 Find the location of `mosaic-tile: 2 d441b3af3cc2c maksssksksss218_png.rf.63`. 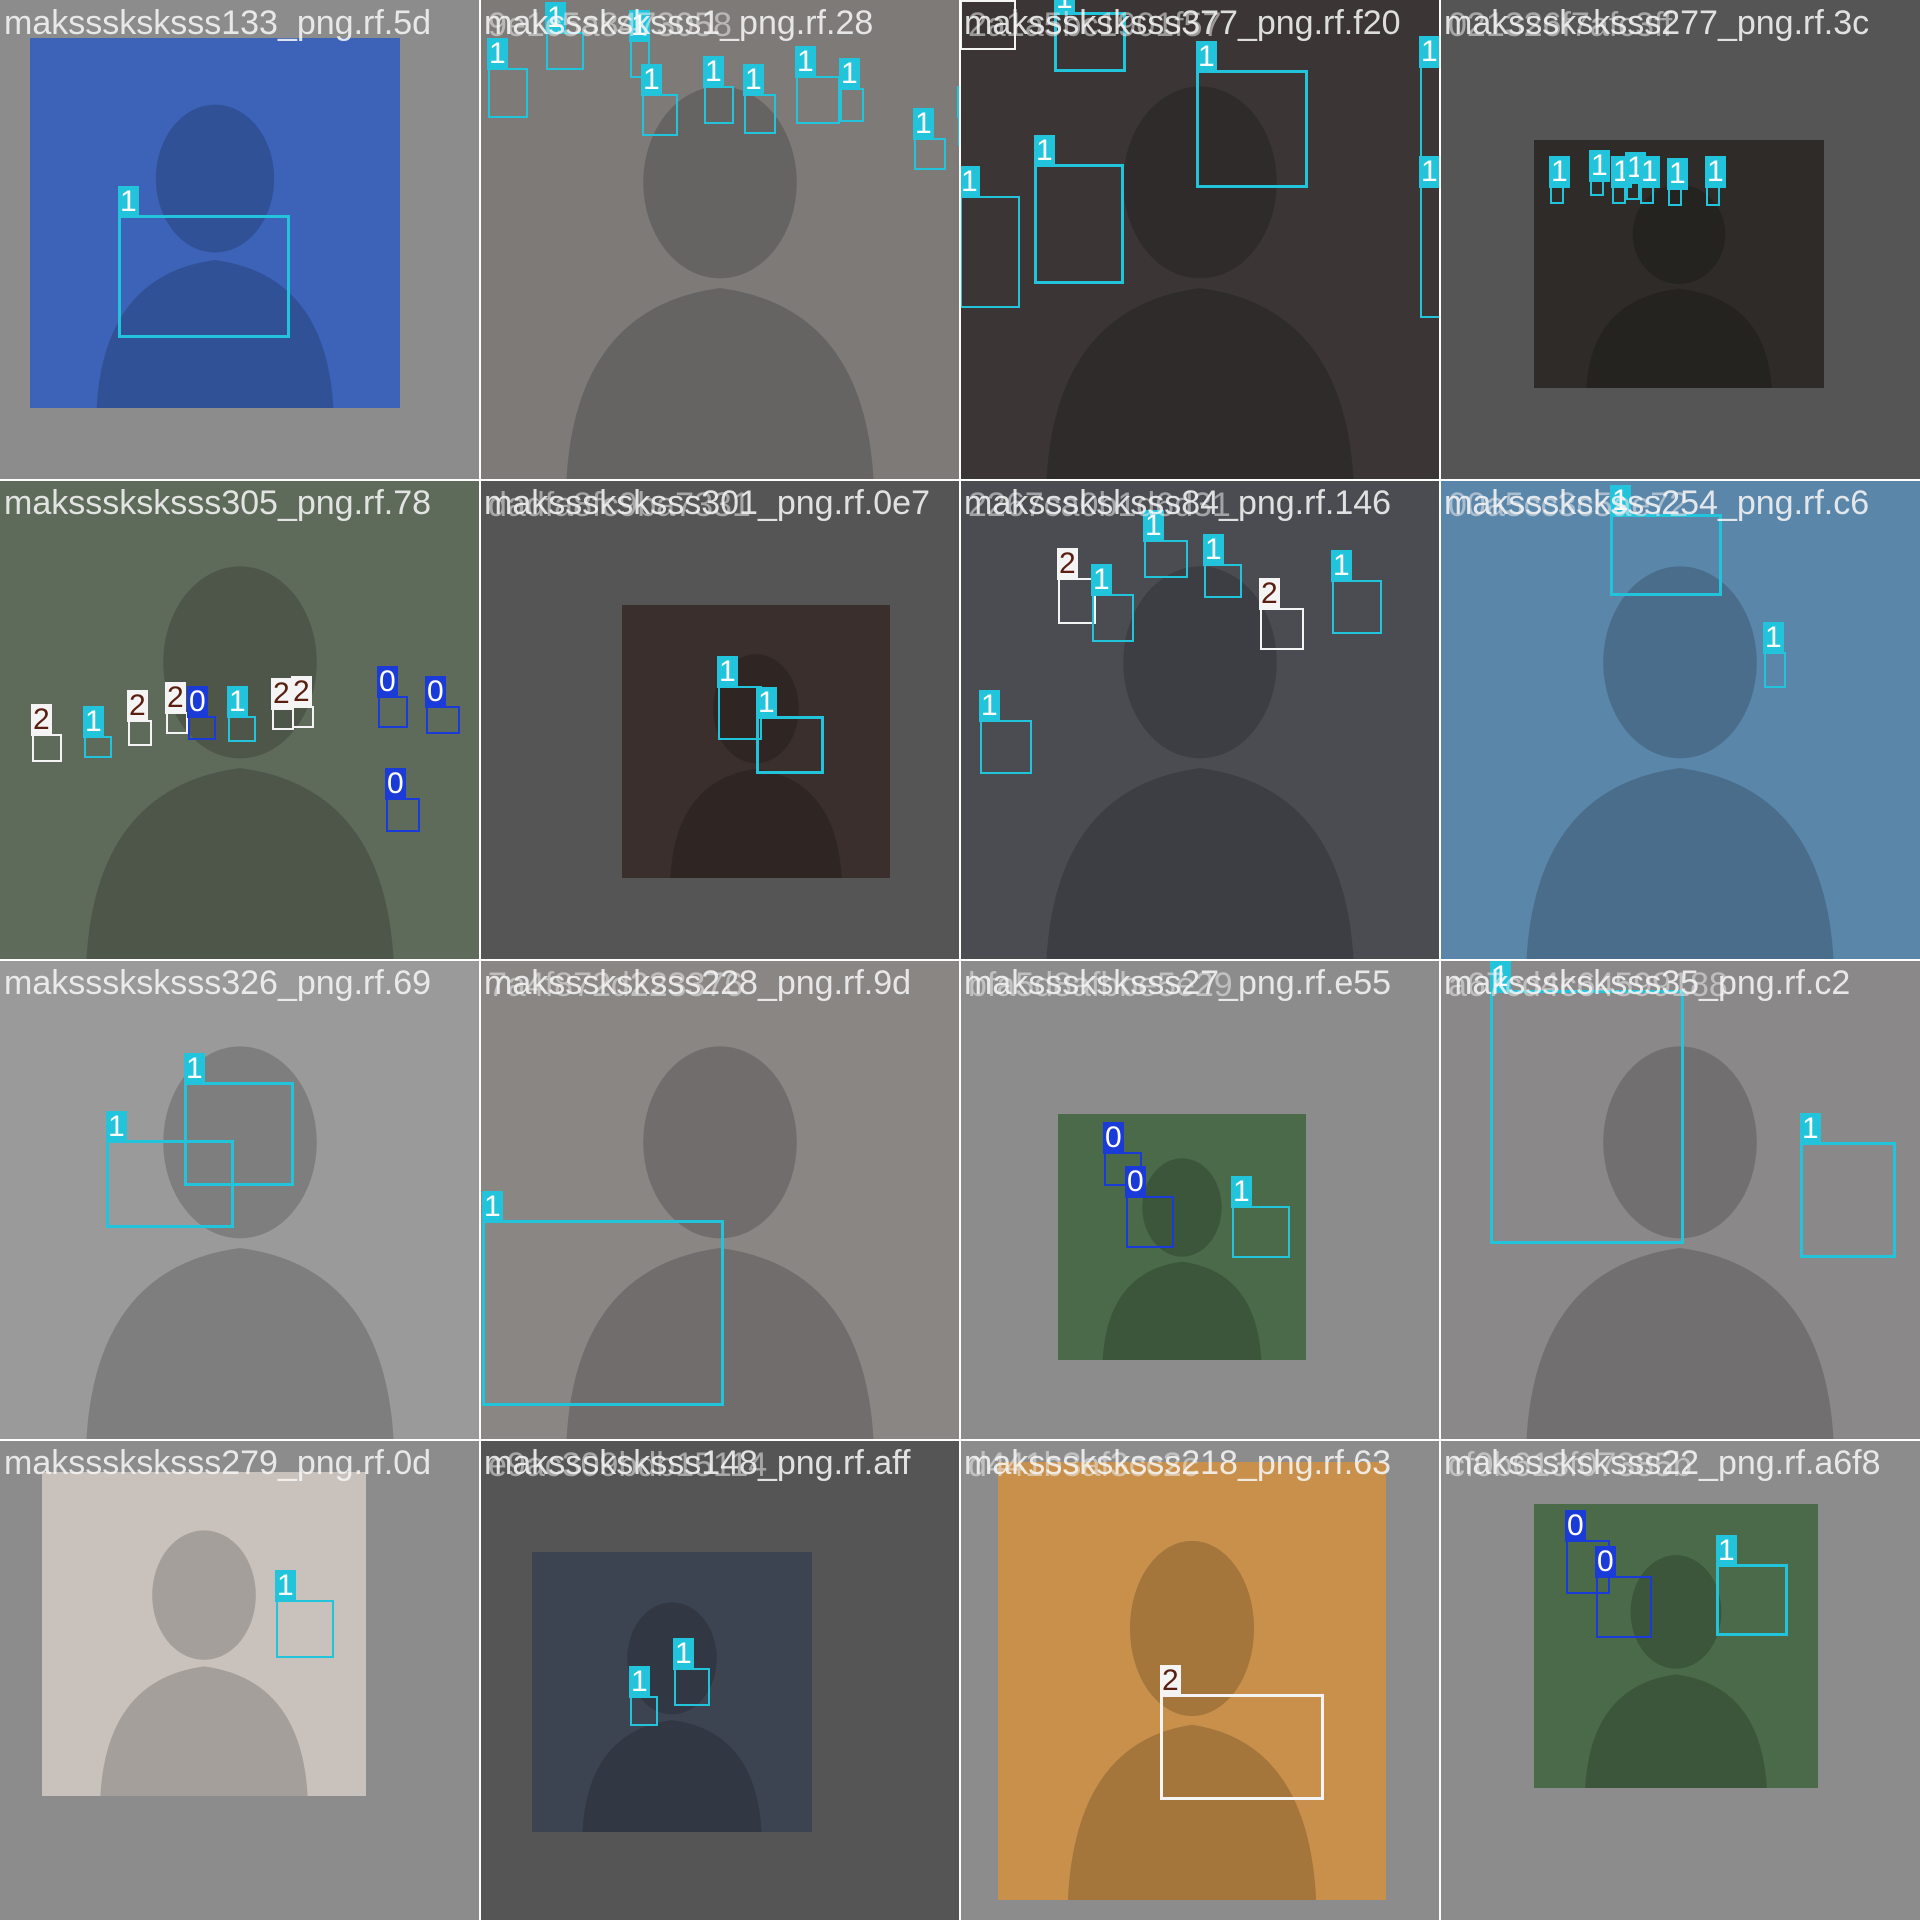

mosaic-tile: 2 d441b3af3cc2c maksssksksss218_png.rf.63 is located at coordinates (1200, 1680).